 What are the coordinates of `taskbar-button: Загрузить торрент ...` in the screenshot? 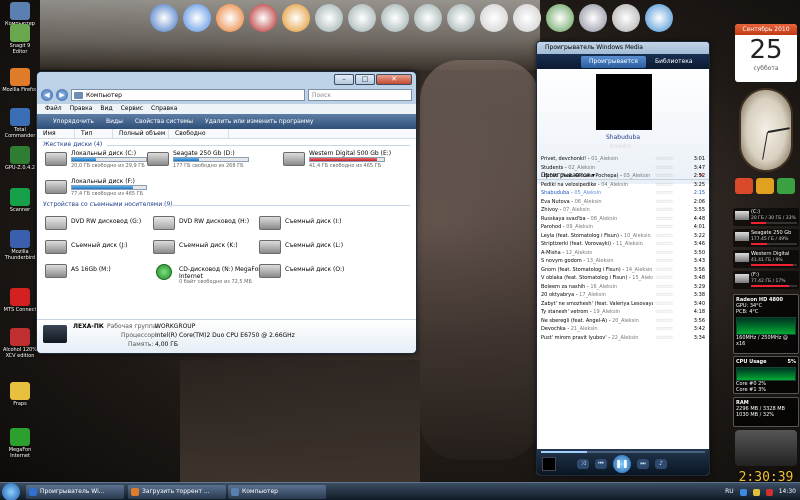 It's located at (177, 492).